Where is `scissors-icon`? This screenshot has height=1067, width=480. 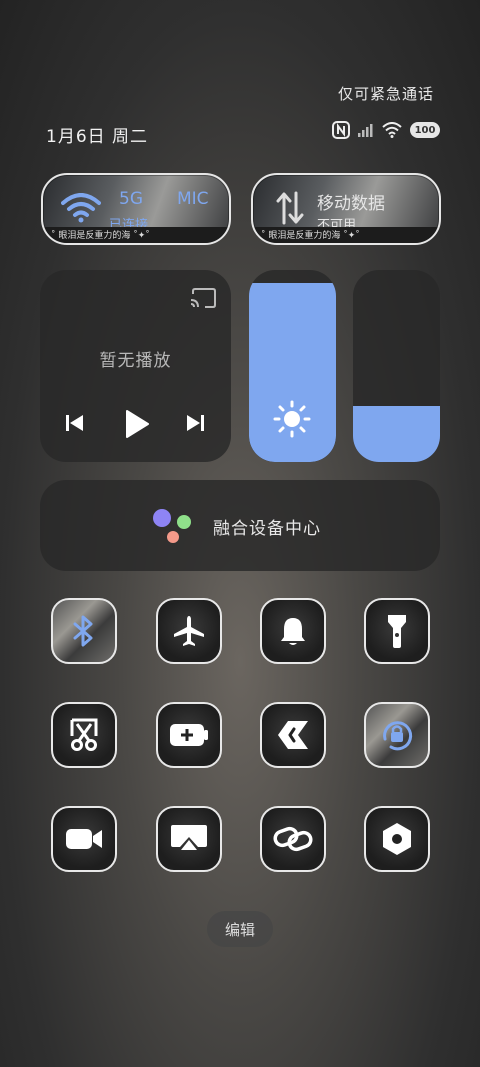
scissors-icon is located at coordinates (84, 734).